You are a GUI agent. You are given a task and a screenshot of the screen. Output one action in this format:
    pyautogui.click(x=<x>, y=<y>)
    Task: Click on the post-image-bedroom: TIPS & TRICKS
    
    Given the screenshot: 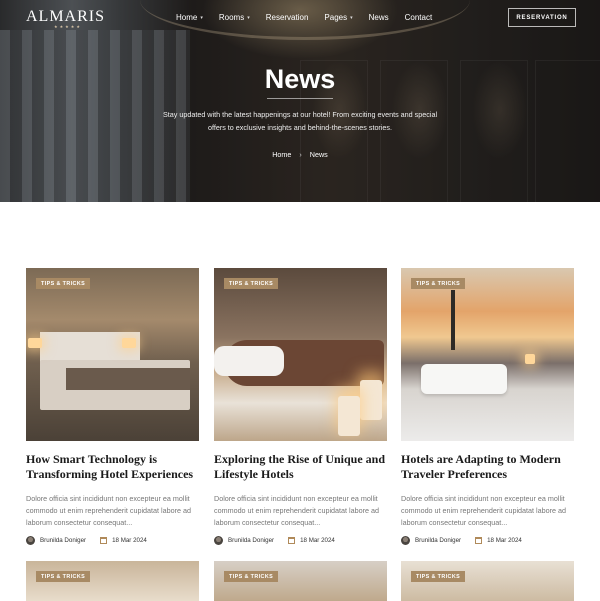 What is the action you would take?
    pyautogui.click(x=112, y=354)
    